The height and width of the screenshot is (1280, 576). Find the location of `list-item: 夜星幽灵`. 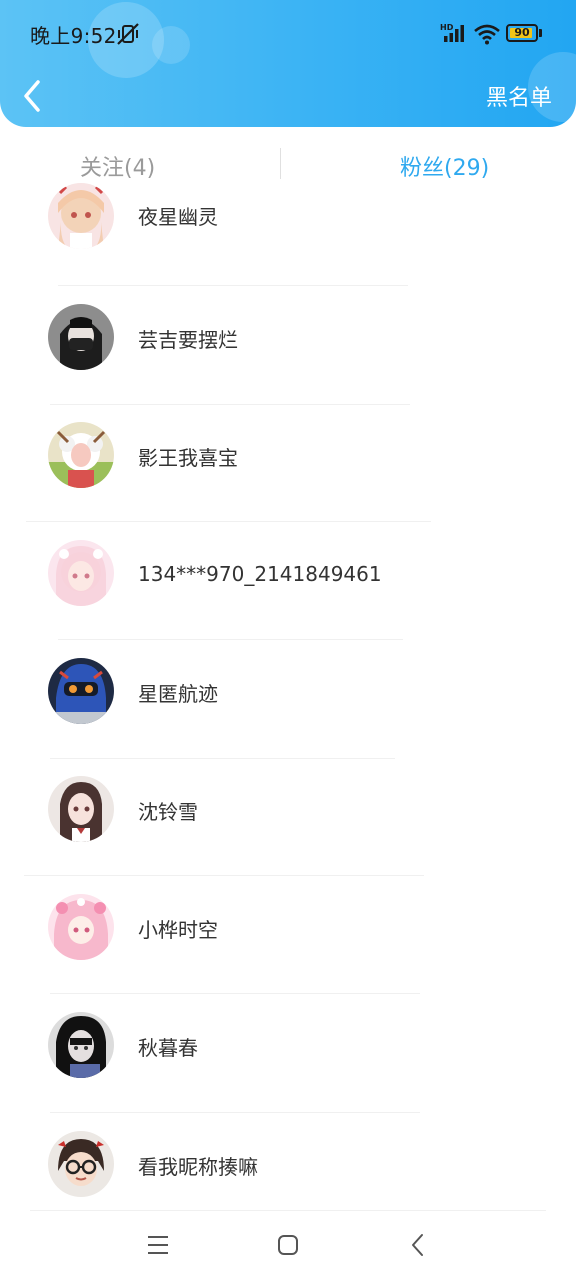

list-item: 夜星幽灵 is located at coordinates (288, 242).